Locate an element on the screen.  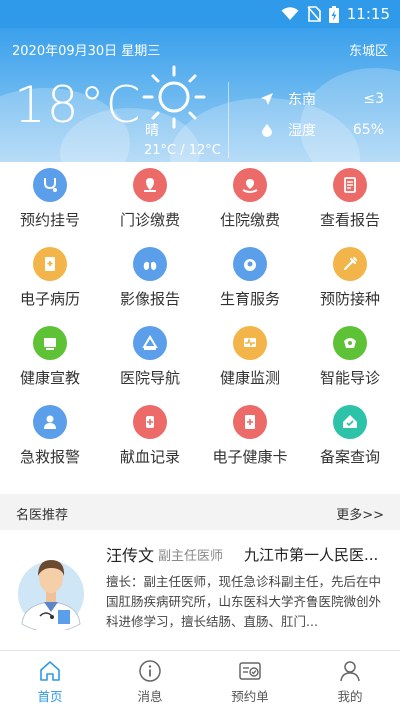
wind-row: 东南 ≤3 is located at coordinates (322, 99).